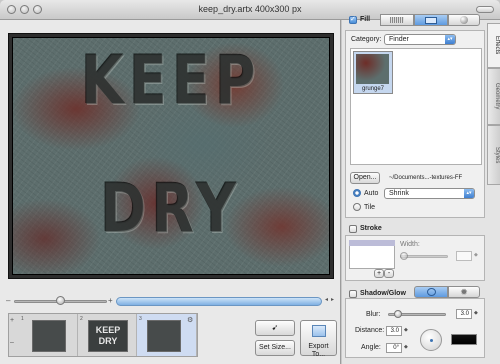 The image size is (500, 364). I want to click on scroll-right-icon: ▸, so click(332, 300).